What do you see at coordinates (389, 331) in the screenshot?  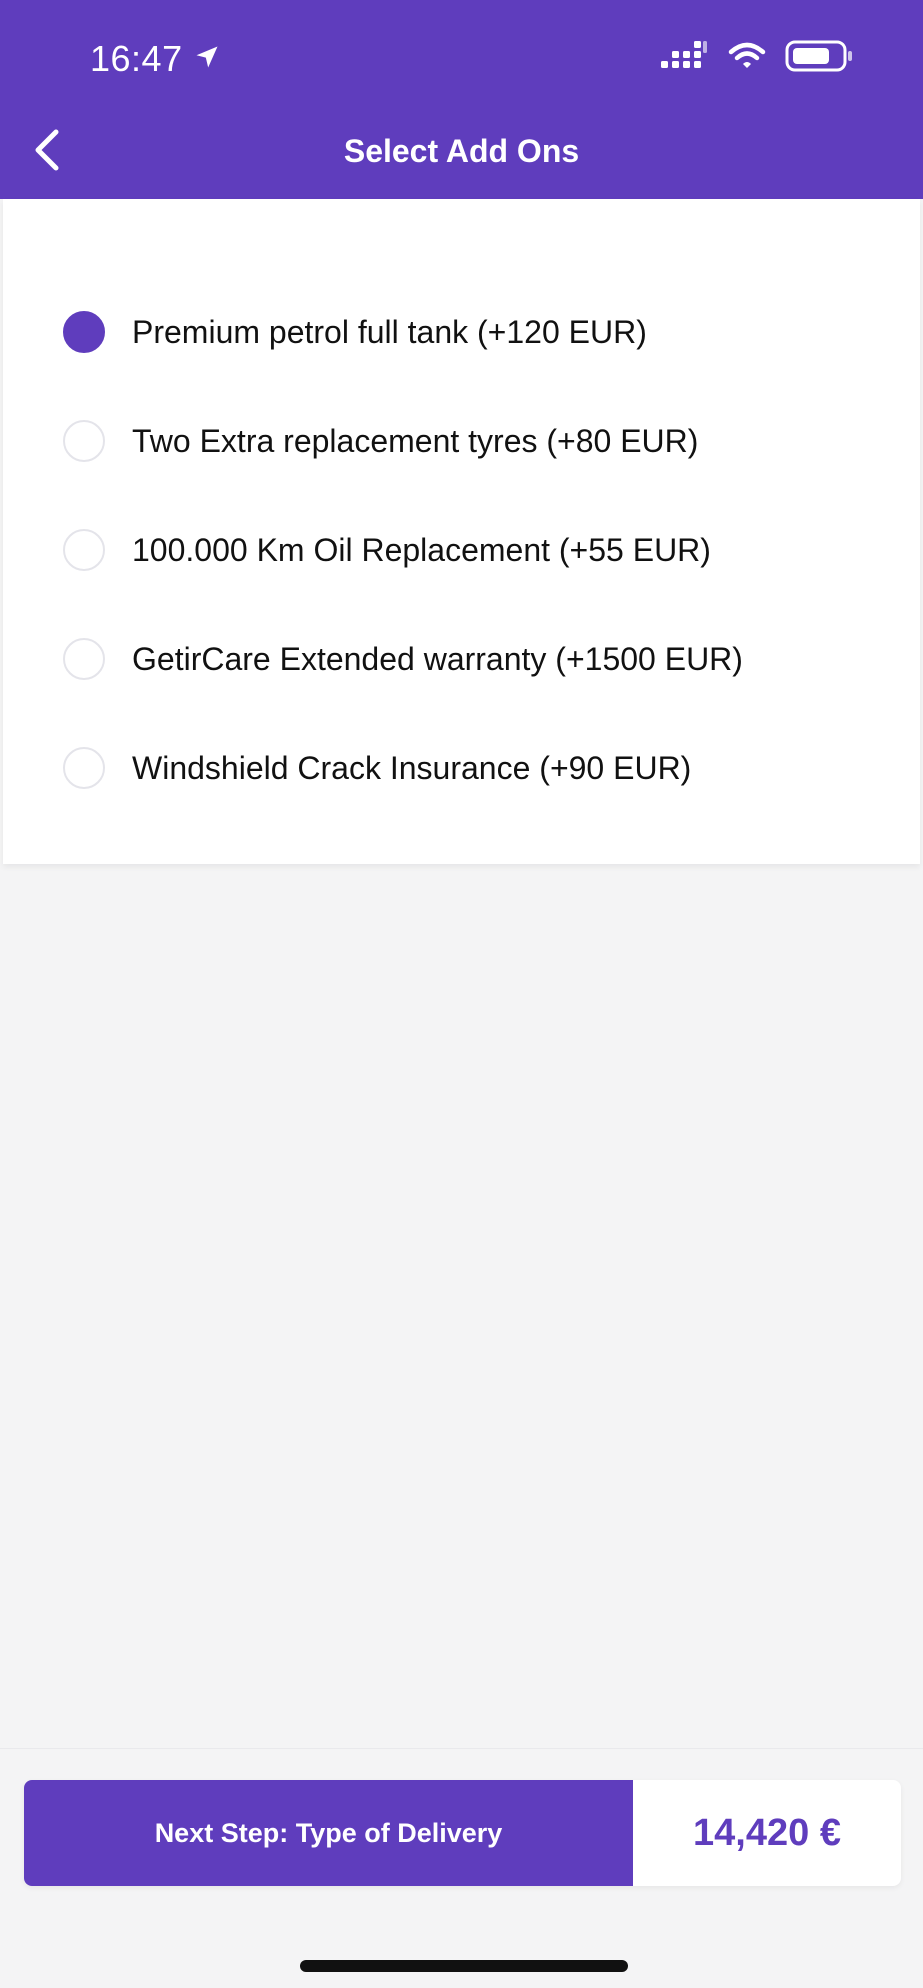 I see `option-label: Premium petrol full tank (+120 EUR)` at bounding box center [389, 331].